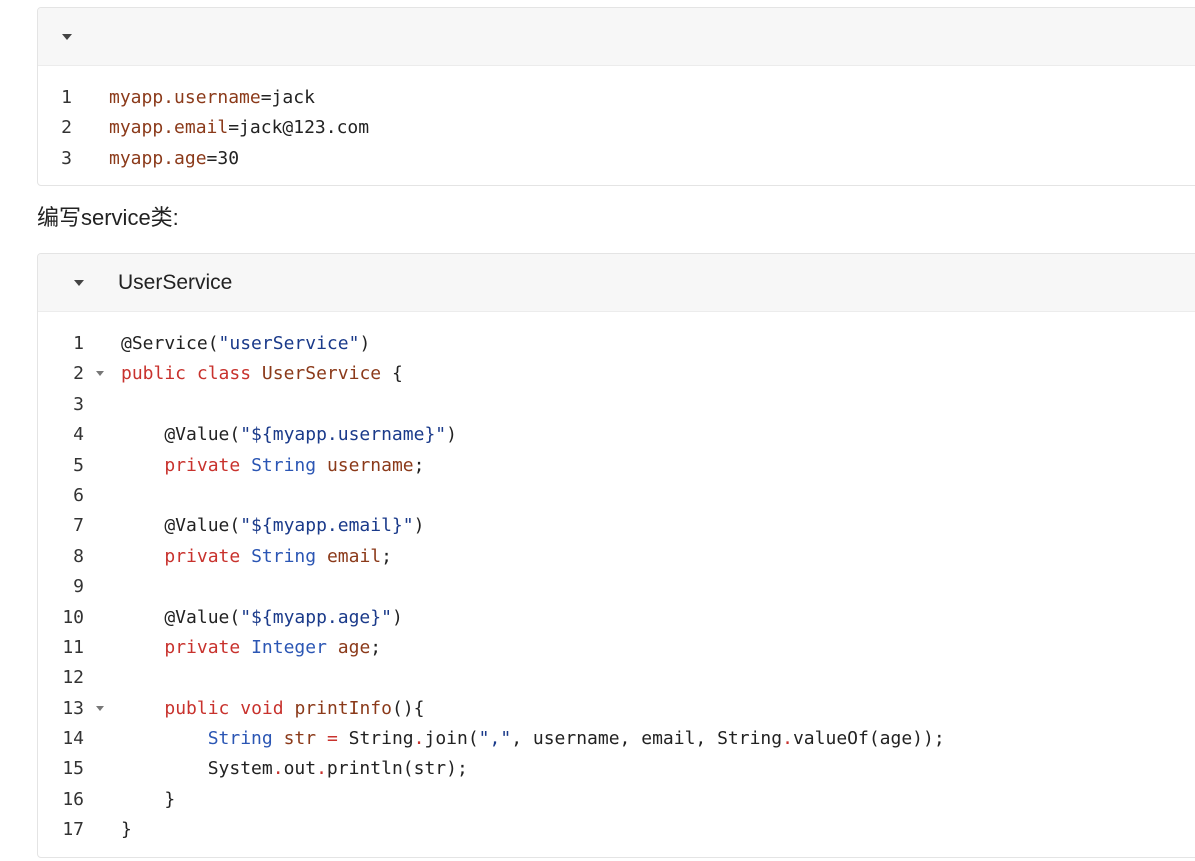 This screenshot has height=861, width=1195. What do you see at coordinates (616, 648) in the screenshot?
I see `code-line: 11 private Integer age;` at bounding box center [616, 648].